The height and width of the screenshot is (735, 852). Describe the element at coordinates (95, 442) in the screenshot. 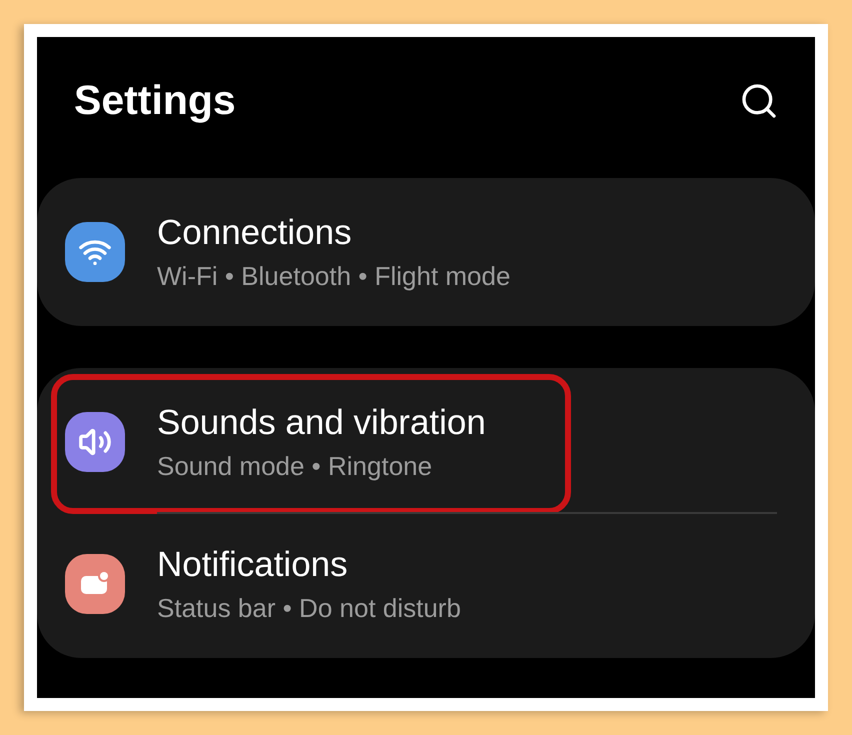

I see `speaker-icon` at that location.